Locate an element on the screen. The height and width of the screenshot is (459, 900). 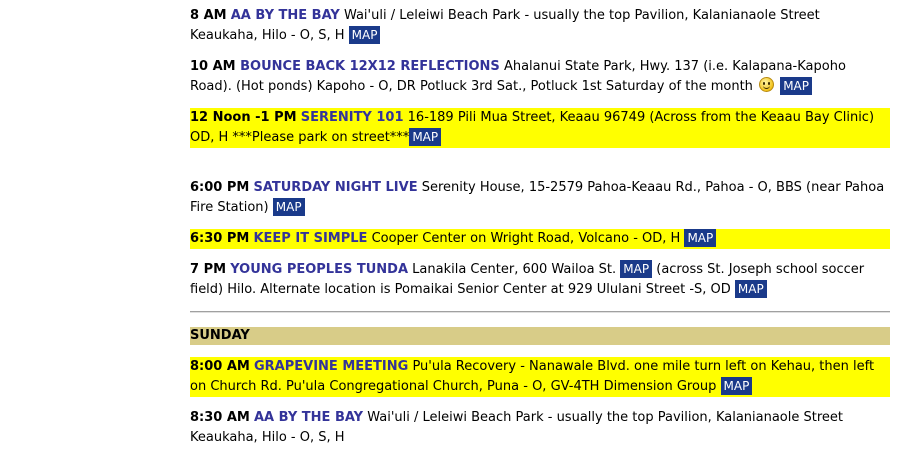
meeting-time: 6:00 PM is located at coordinates (220, 187).